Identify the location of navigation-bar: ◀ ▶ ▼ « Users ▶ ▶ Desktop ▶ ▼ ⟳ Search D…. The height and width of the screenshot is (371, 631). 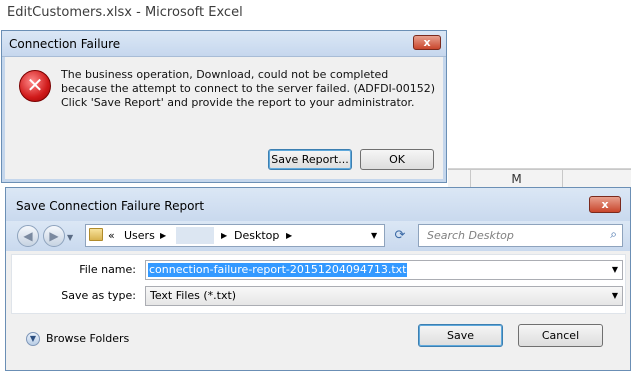
(318, 236).